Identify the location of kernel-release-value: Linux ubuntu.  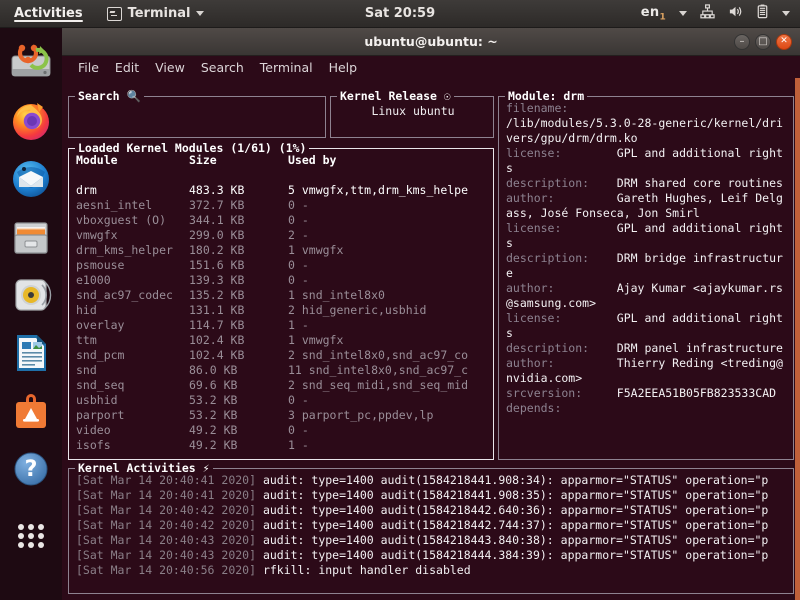
(413, 111).